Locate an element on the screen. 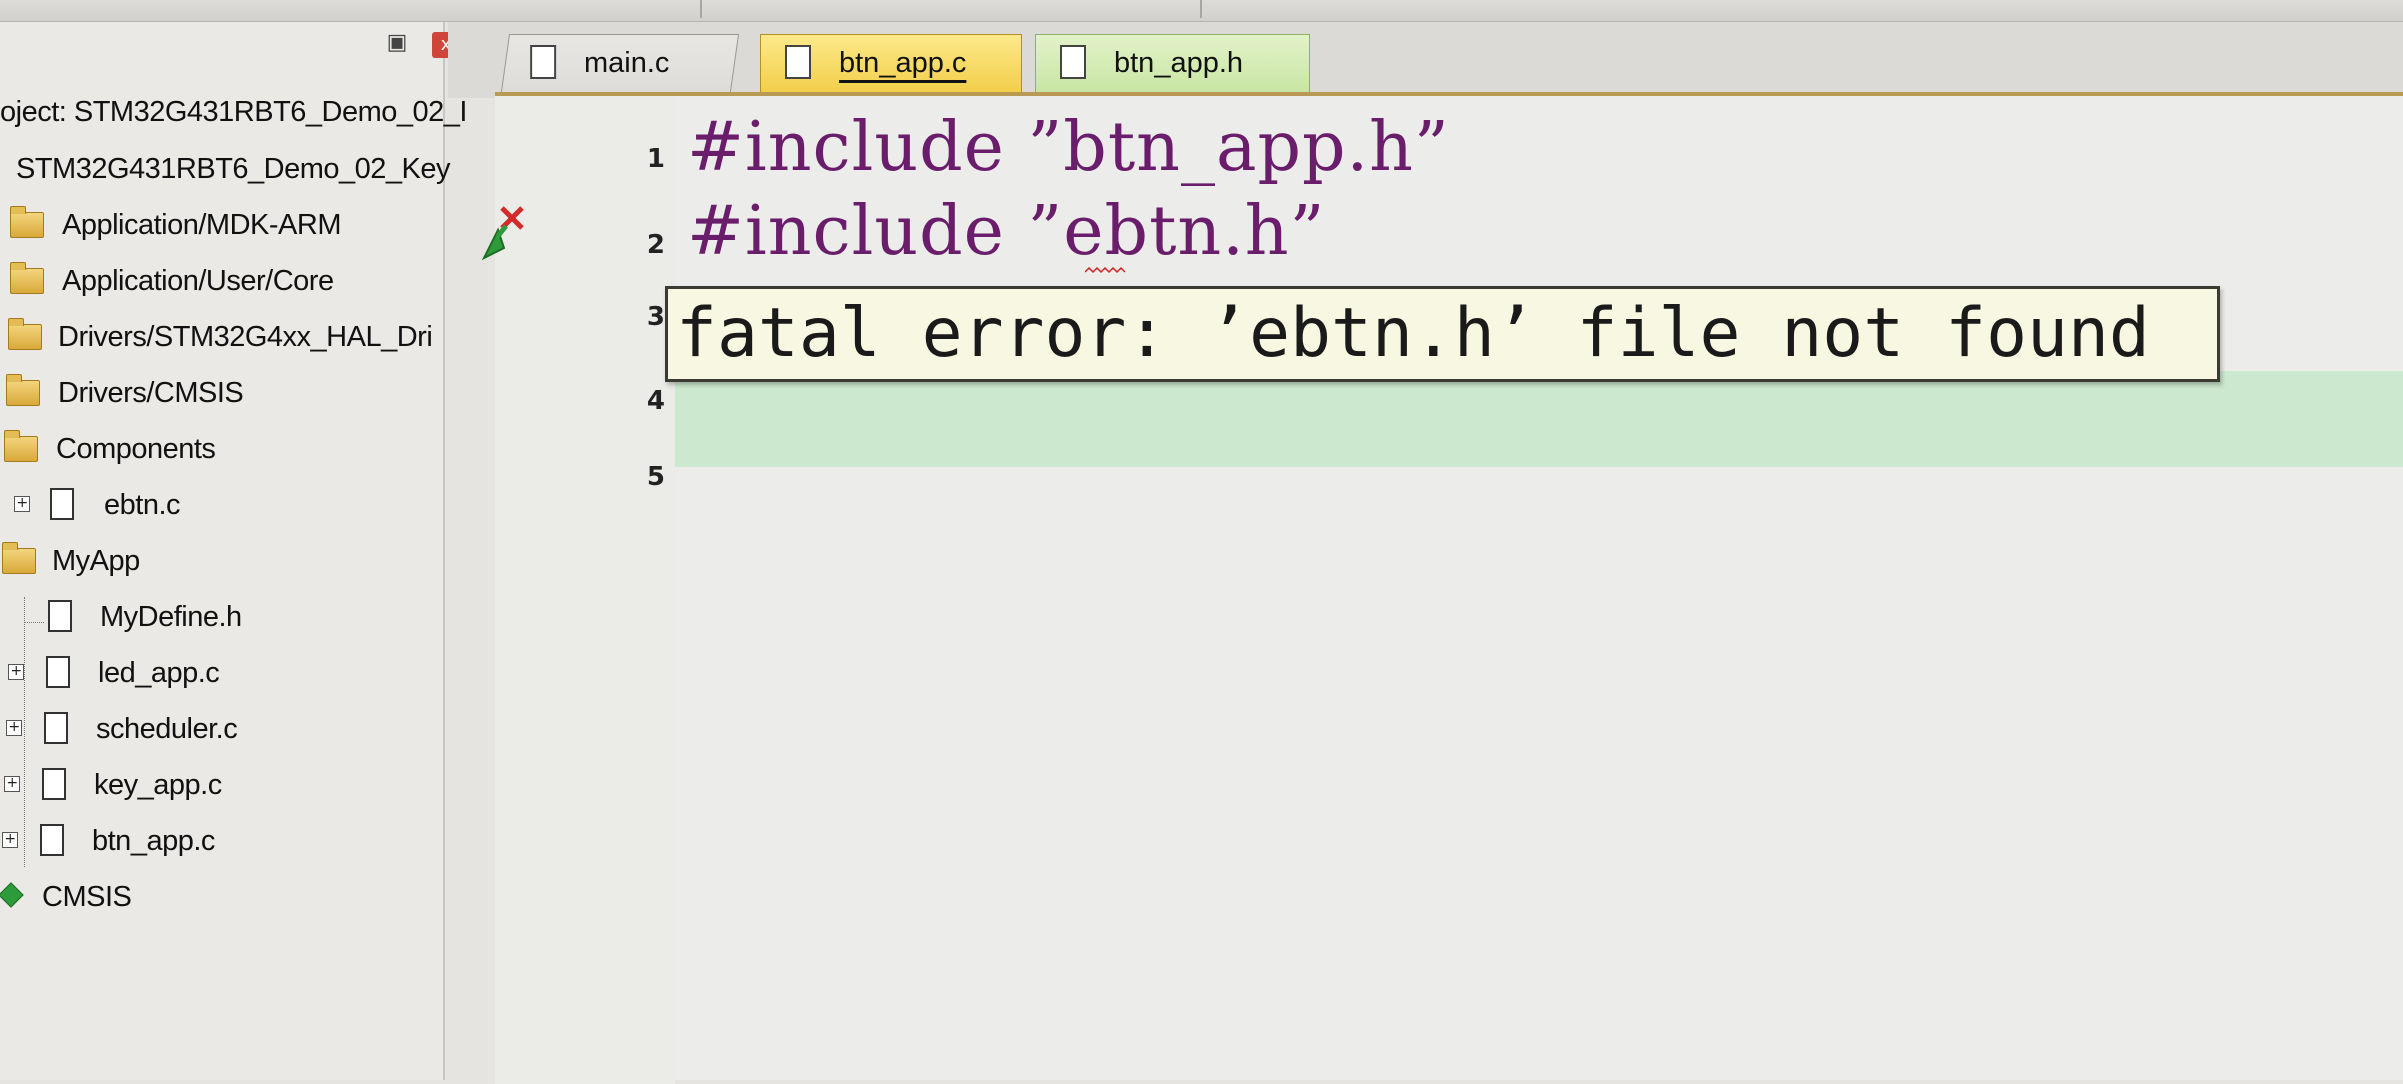  tab-label: btn_app.c is located at coordinates (903, 63).